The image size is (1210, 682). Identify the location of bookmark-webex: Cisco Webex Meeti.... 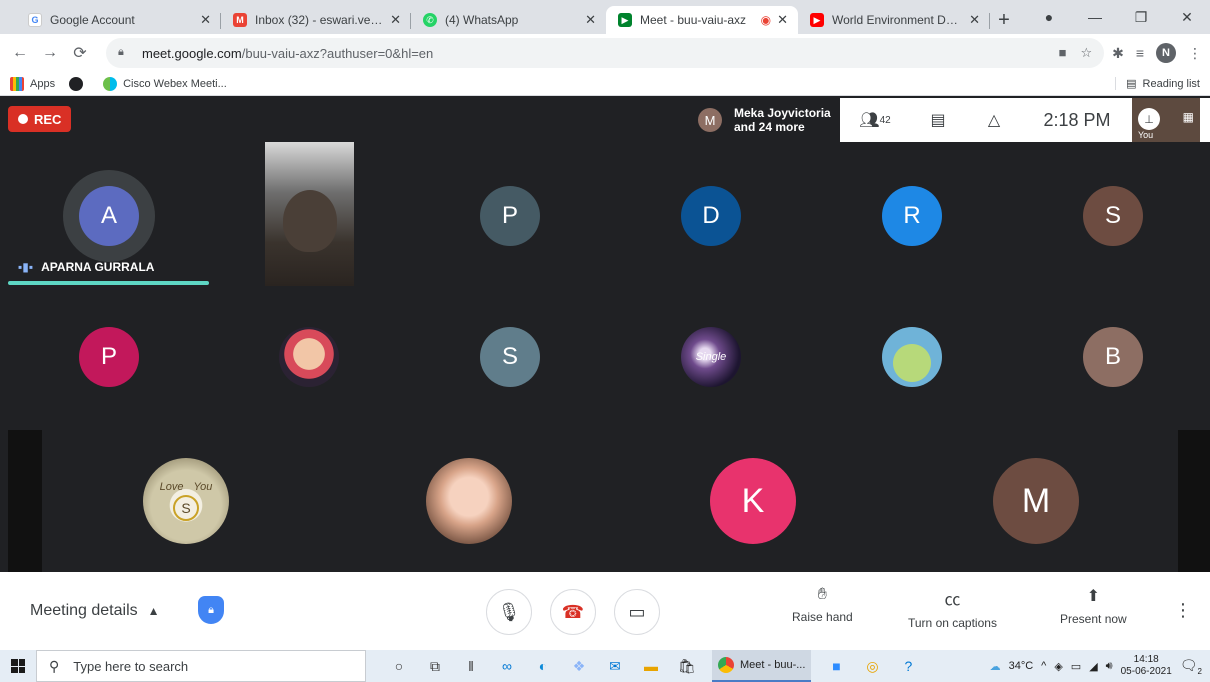
(165, 83).